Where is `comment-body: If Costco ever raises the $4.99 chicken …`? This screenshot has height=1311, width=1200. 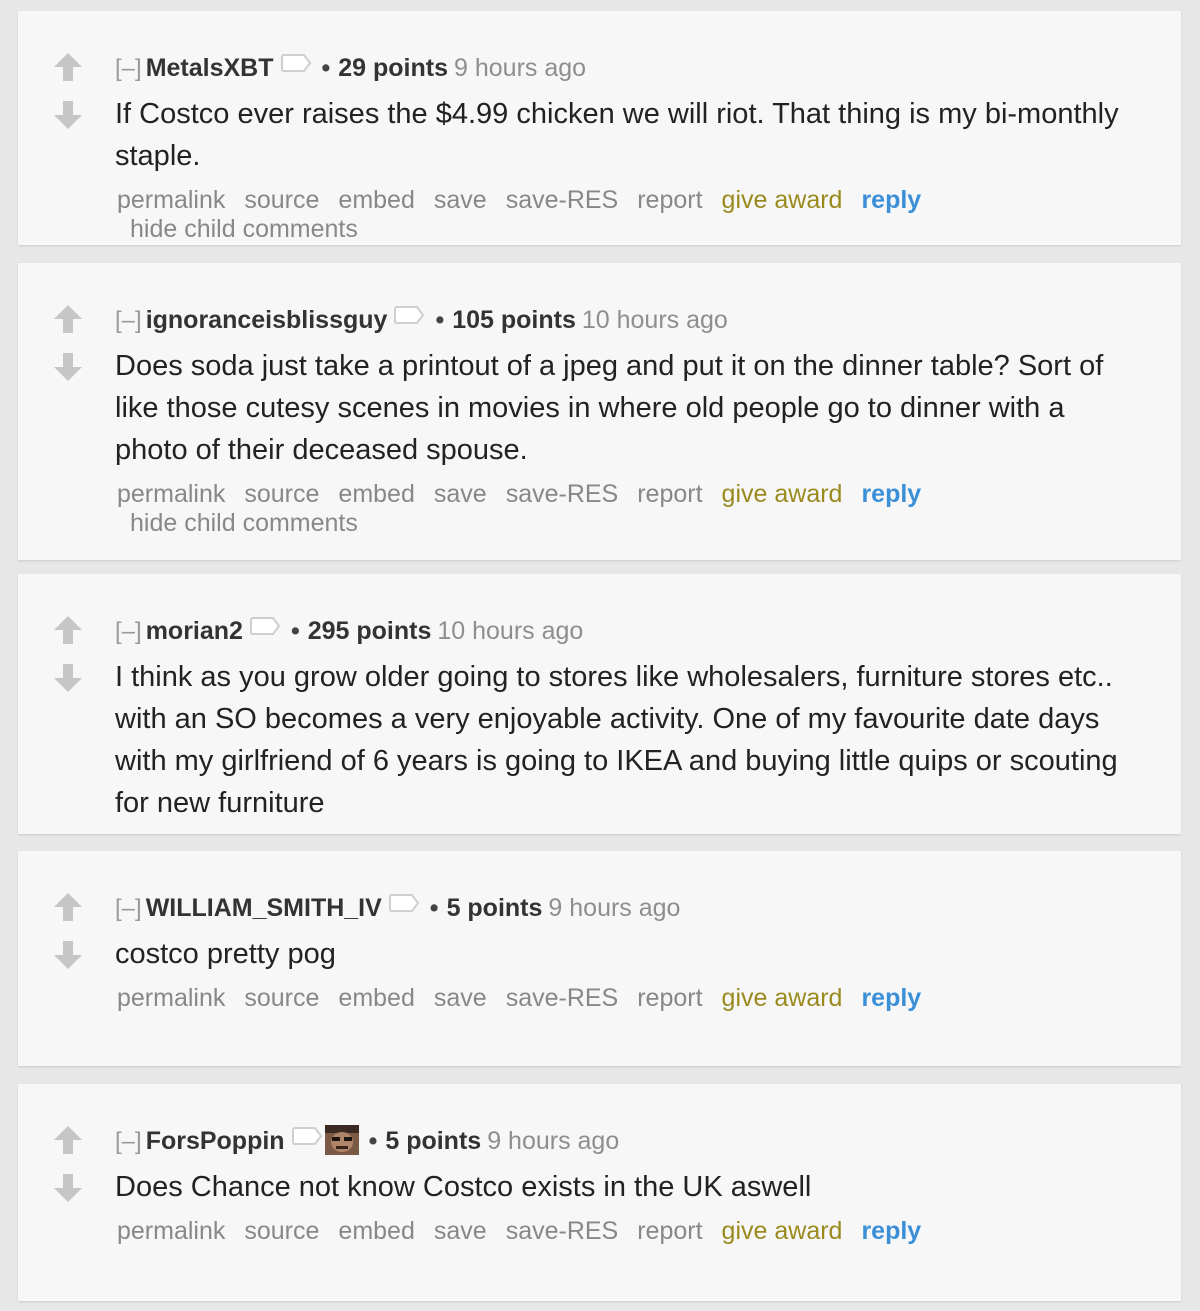
comment-body: If Costco ever raises the $4.99 chicken … is located at coordinates (617, 135).